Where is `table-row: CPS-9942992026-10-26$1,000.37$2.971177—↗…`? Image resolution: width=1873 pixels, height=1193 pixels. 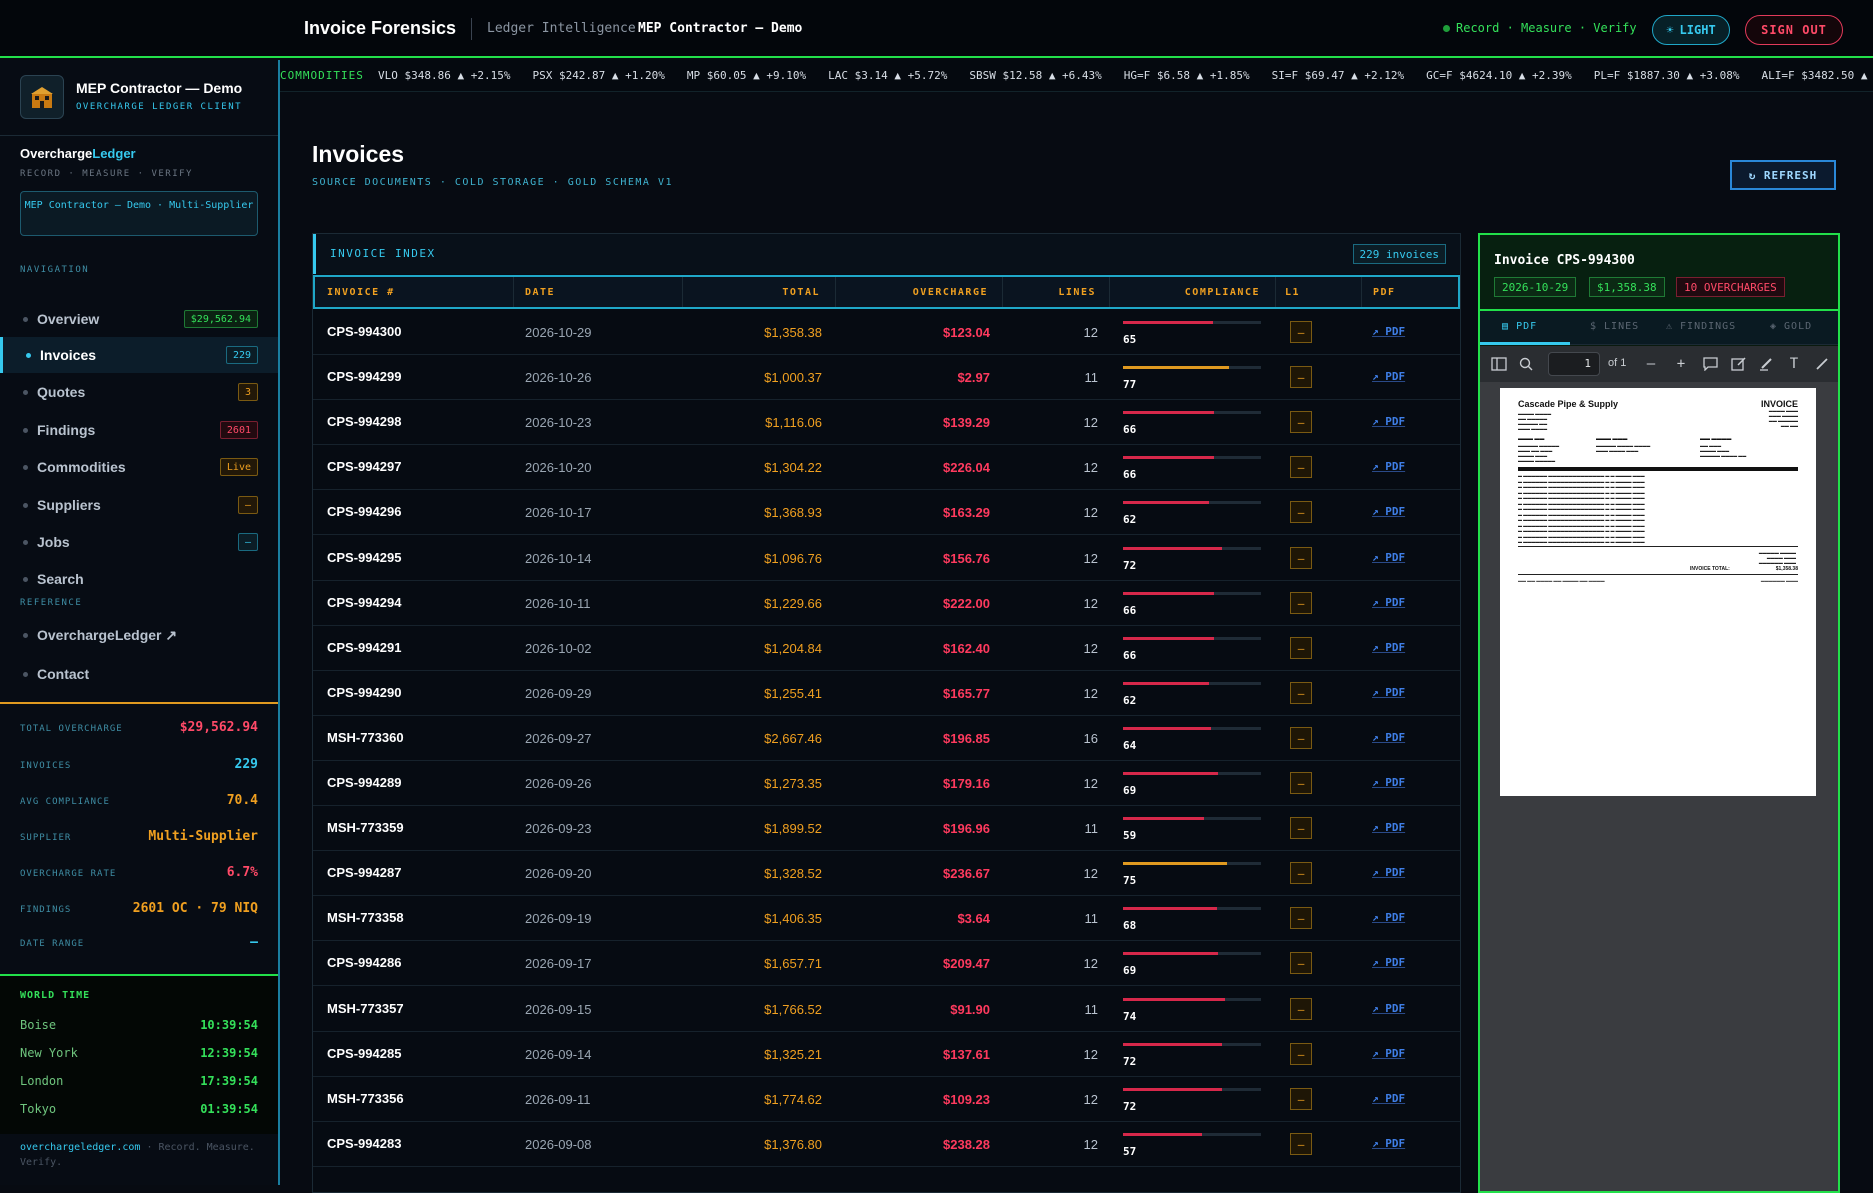
table-row: CPS-9942992026-10-26$1,000.37$2.971177—↗… is located at coordinates (886, 377).